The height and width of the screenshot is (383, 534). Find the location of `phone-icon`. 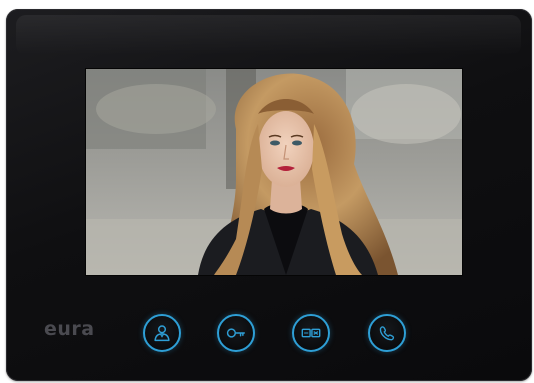

phone-icon is located at coordinates (387, 333).